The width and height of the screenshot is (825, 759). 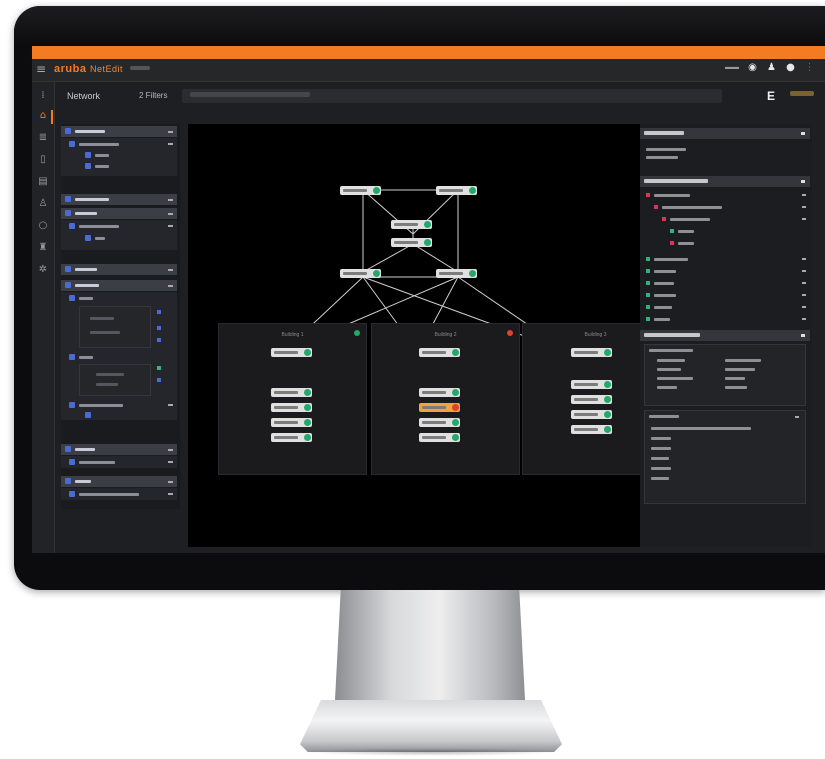 What do you see at coordinates (119, 449) in the screenshot?
I see `filter-section-device` at bounding box center [119, 449].